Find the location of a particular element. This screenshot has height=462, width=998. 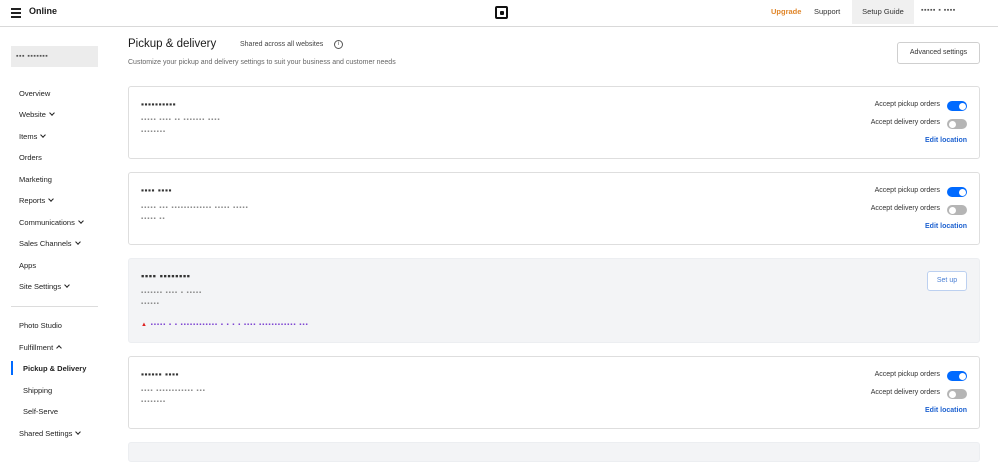

sidebar-item-label: Self-Serve is located at coordinates (41, 411).